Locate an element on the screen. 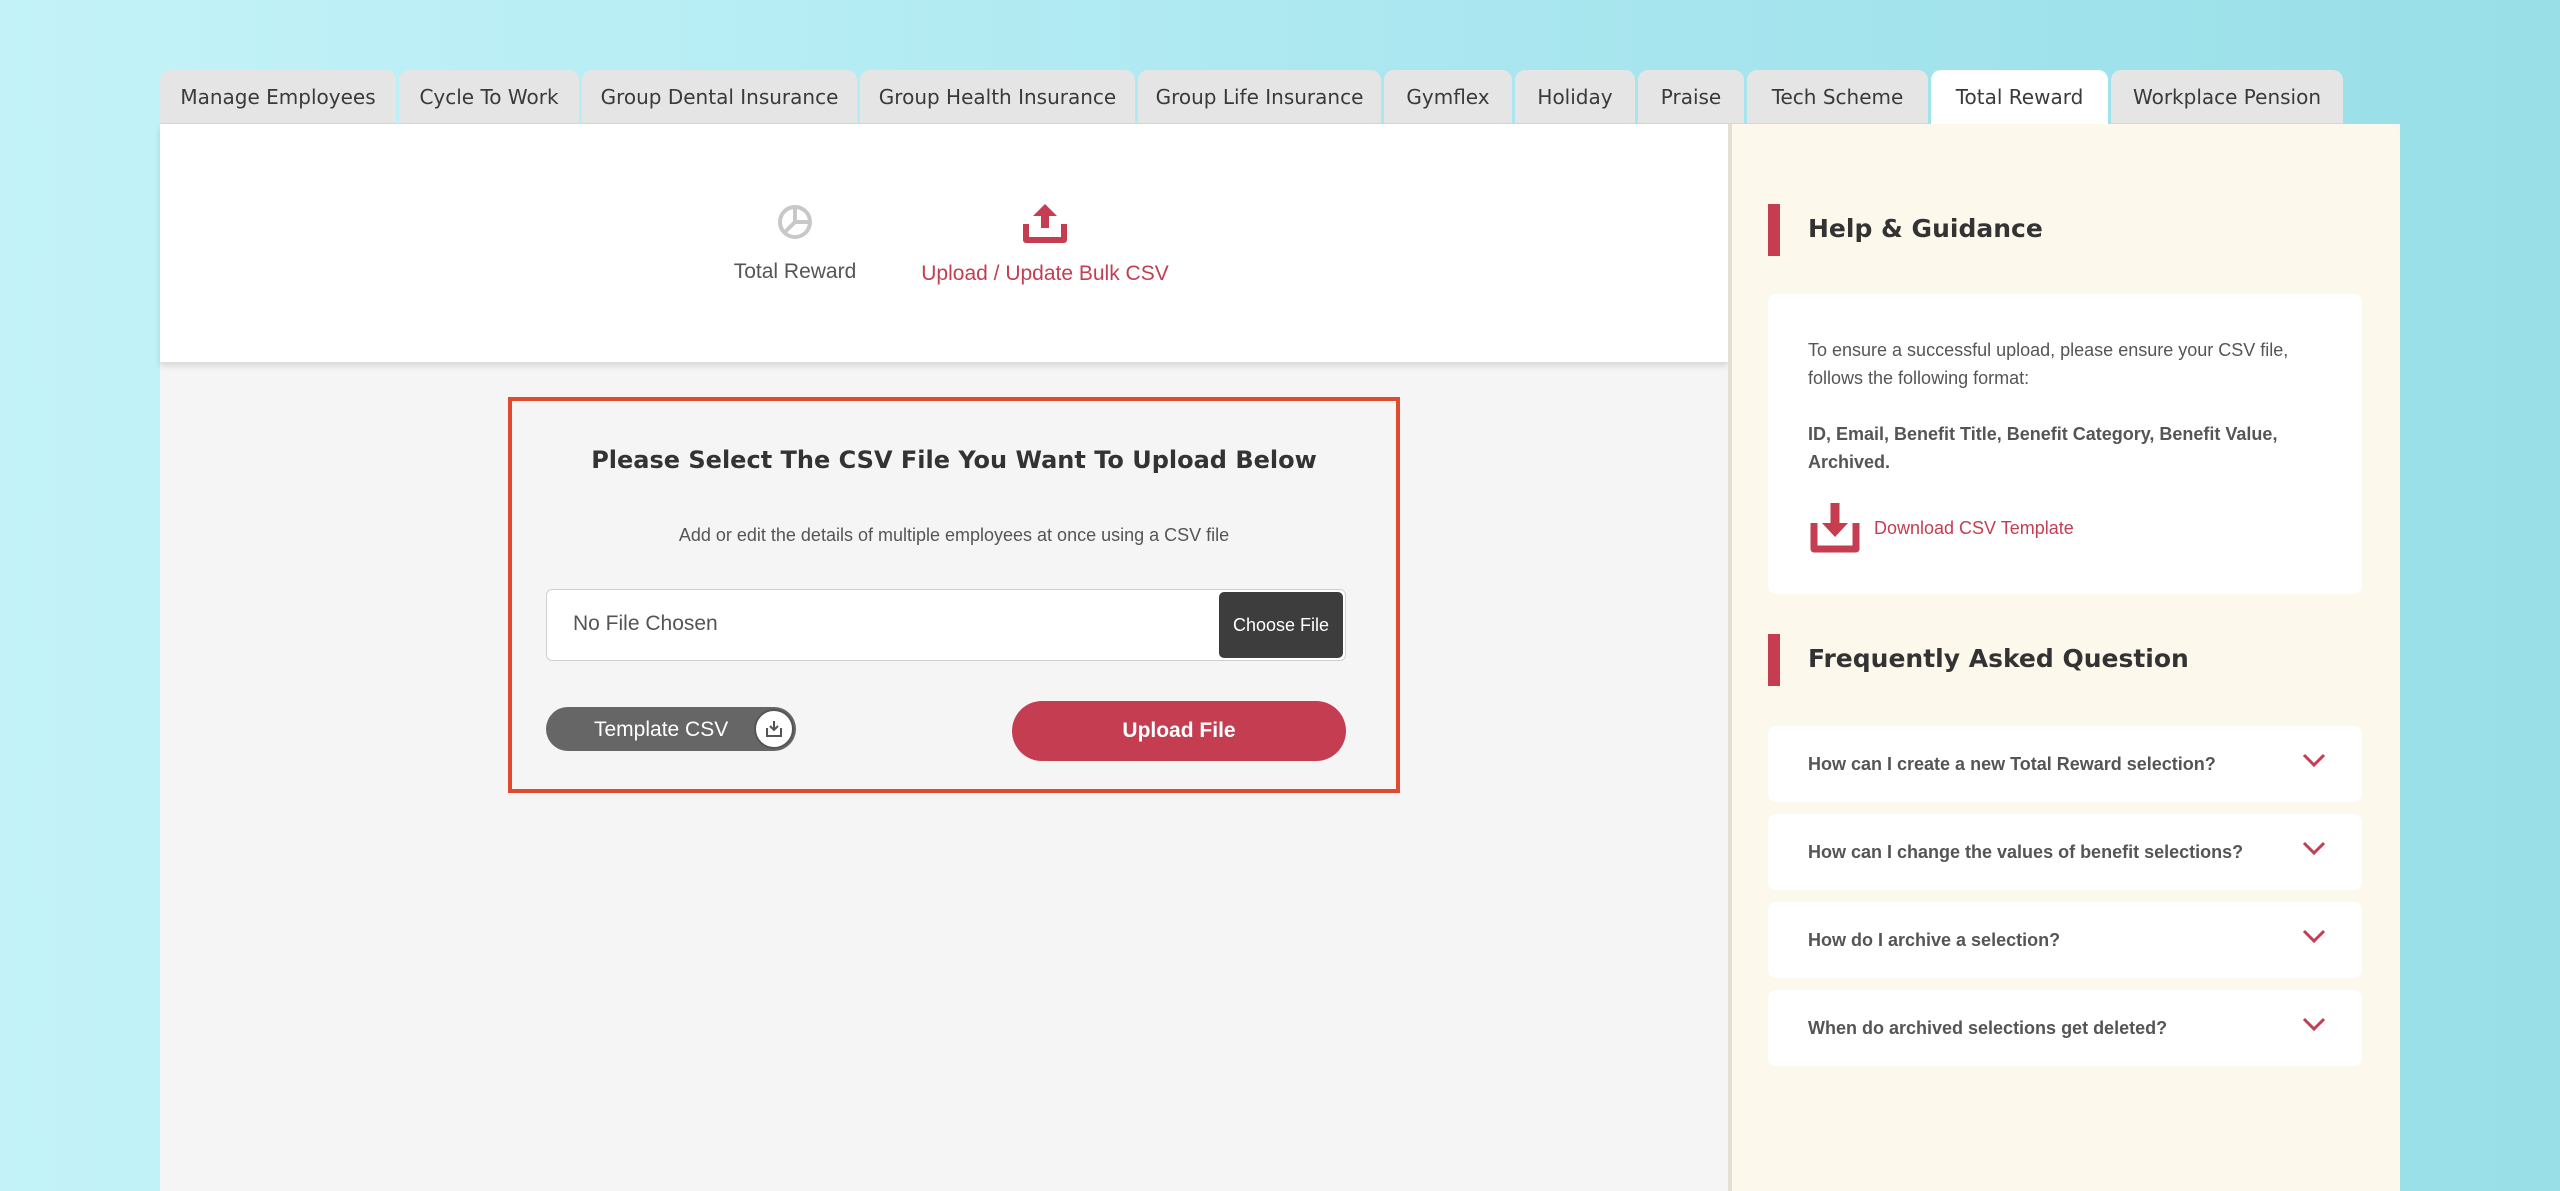 The width and height of the screenshot is (2560, 1191). file-input: No File Chosen Choose File is located at coordinates (946, 625).